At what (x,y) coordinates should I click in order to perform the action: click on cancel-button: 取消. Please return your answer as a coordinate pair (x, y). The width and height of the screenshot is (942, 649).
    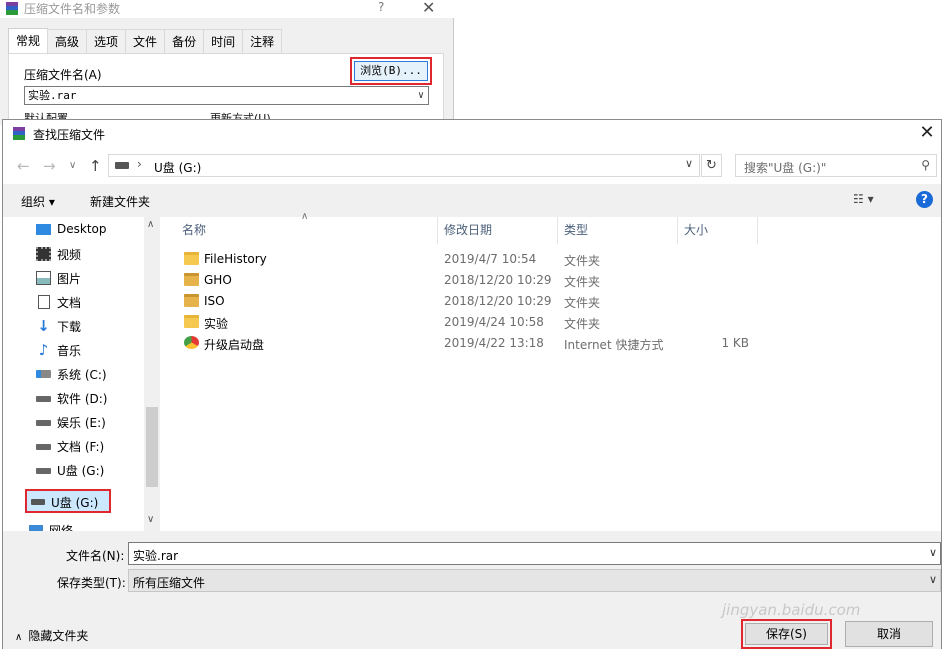
    Looking at the image, I should click on (889, 634).